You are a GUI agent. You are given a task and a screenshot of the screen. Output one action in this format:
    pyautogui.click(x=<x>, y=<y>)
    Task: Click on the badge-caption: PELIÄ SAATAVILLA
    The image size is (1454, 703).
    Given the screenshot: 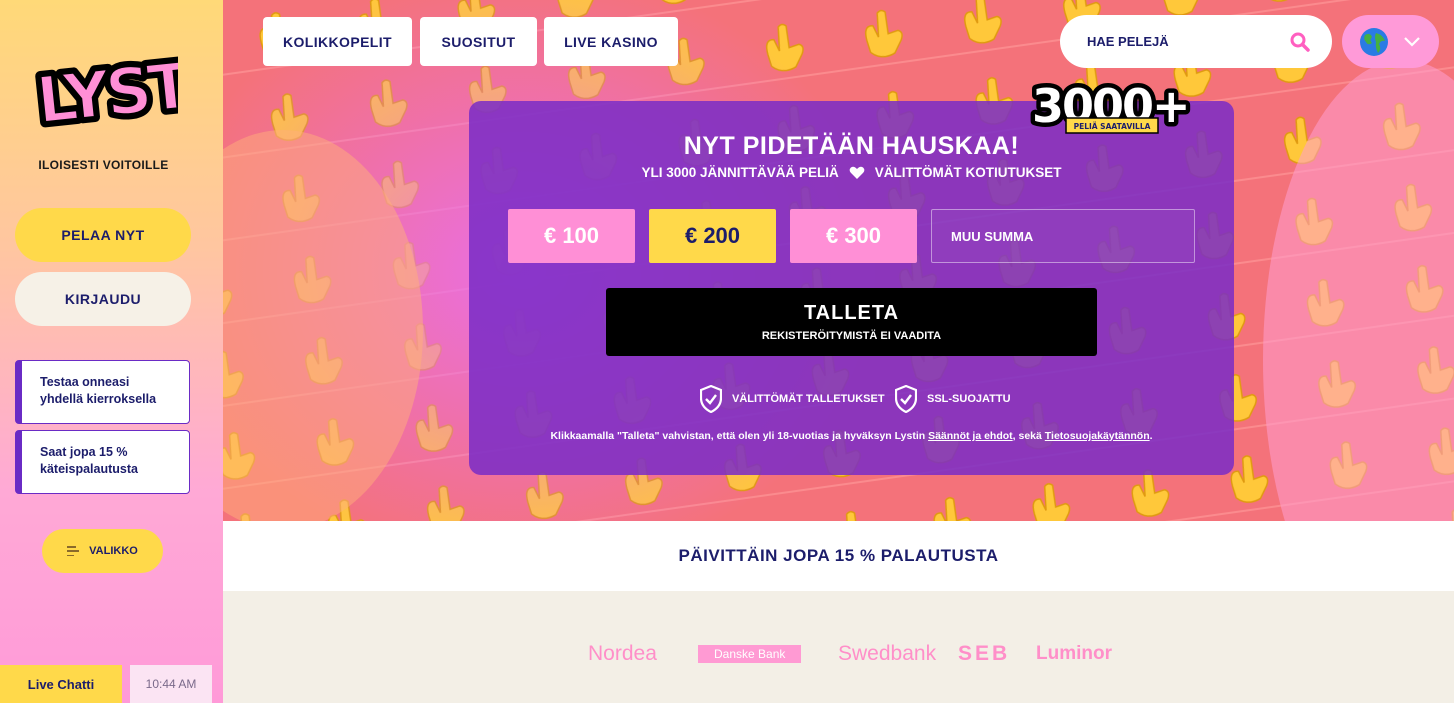 What is the action you would take?
    pyautogui.click(x=1112, y=126)
    